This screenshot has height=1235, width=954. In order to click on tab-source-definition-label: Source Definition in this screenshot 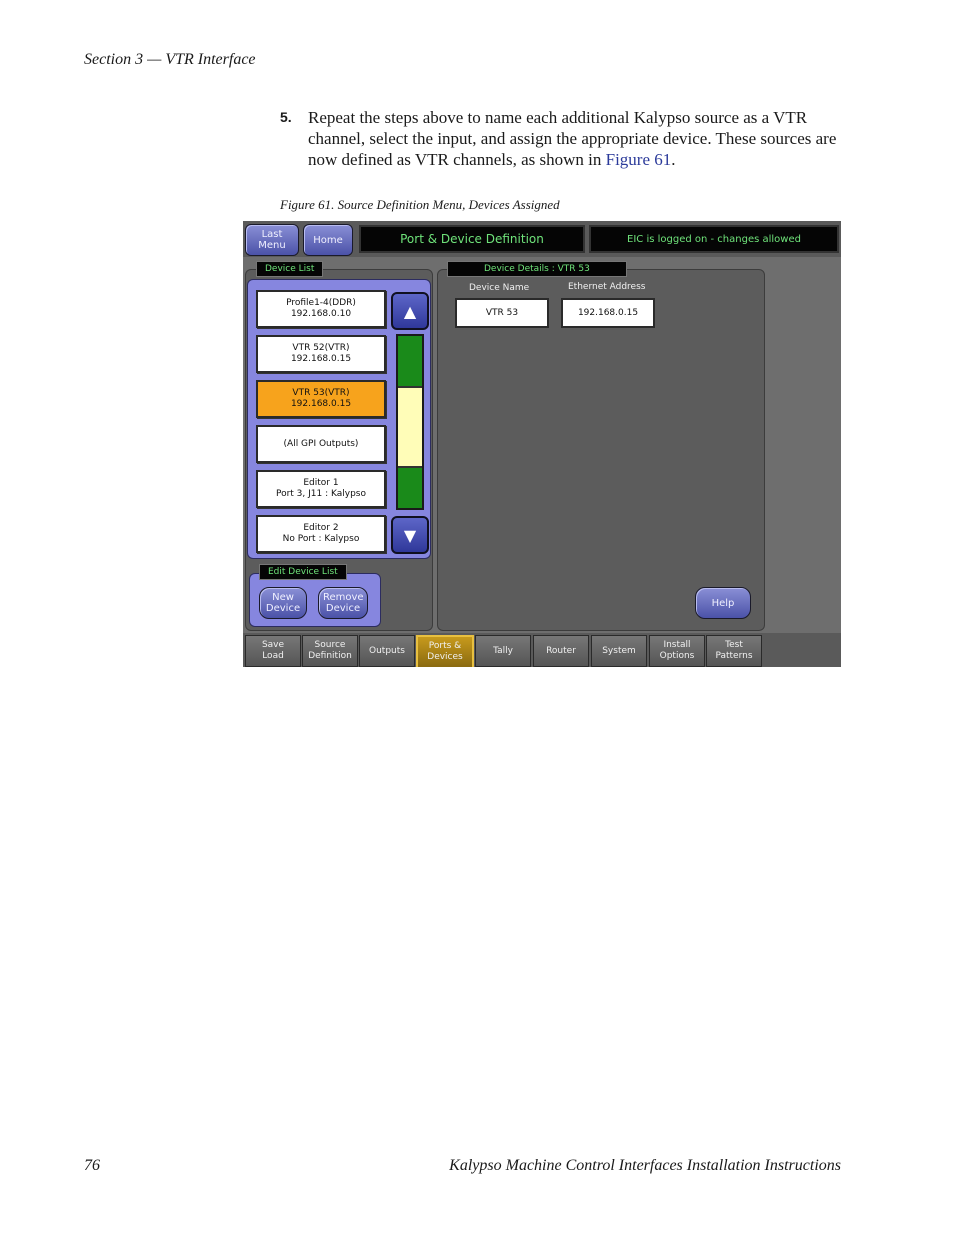, I will do `click(330, 650)`.